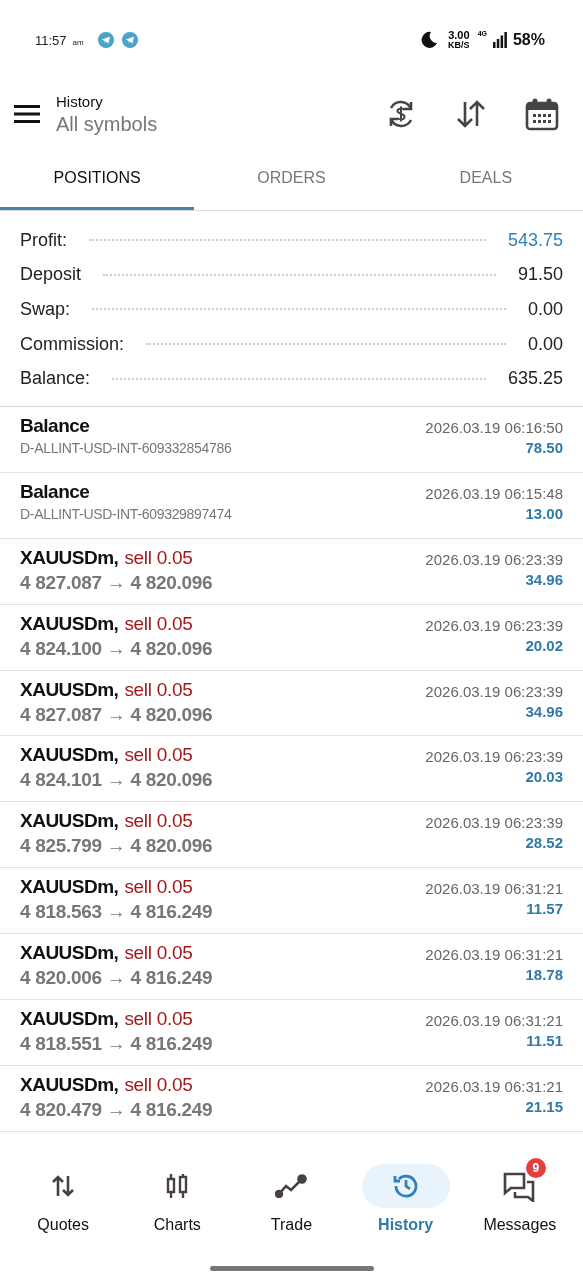 The height and width of the screenshot is (1280, 583). What do you see at coordinates (429, 40) in the screenshot?
I see `moon-icon` at bounding box center [429, 40].